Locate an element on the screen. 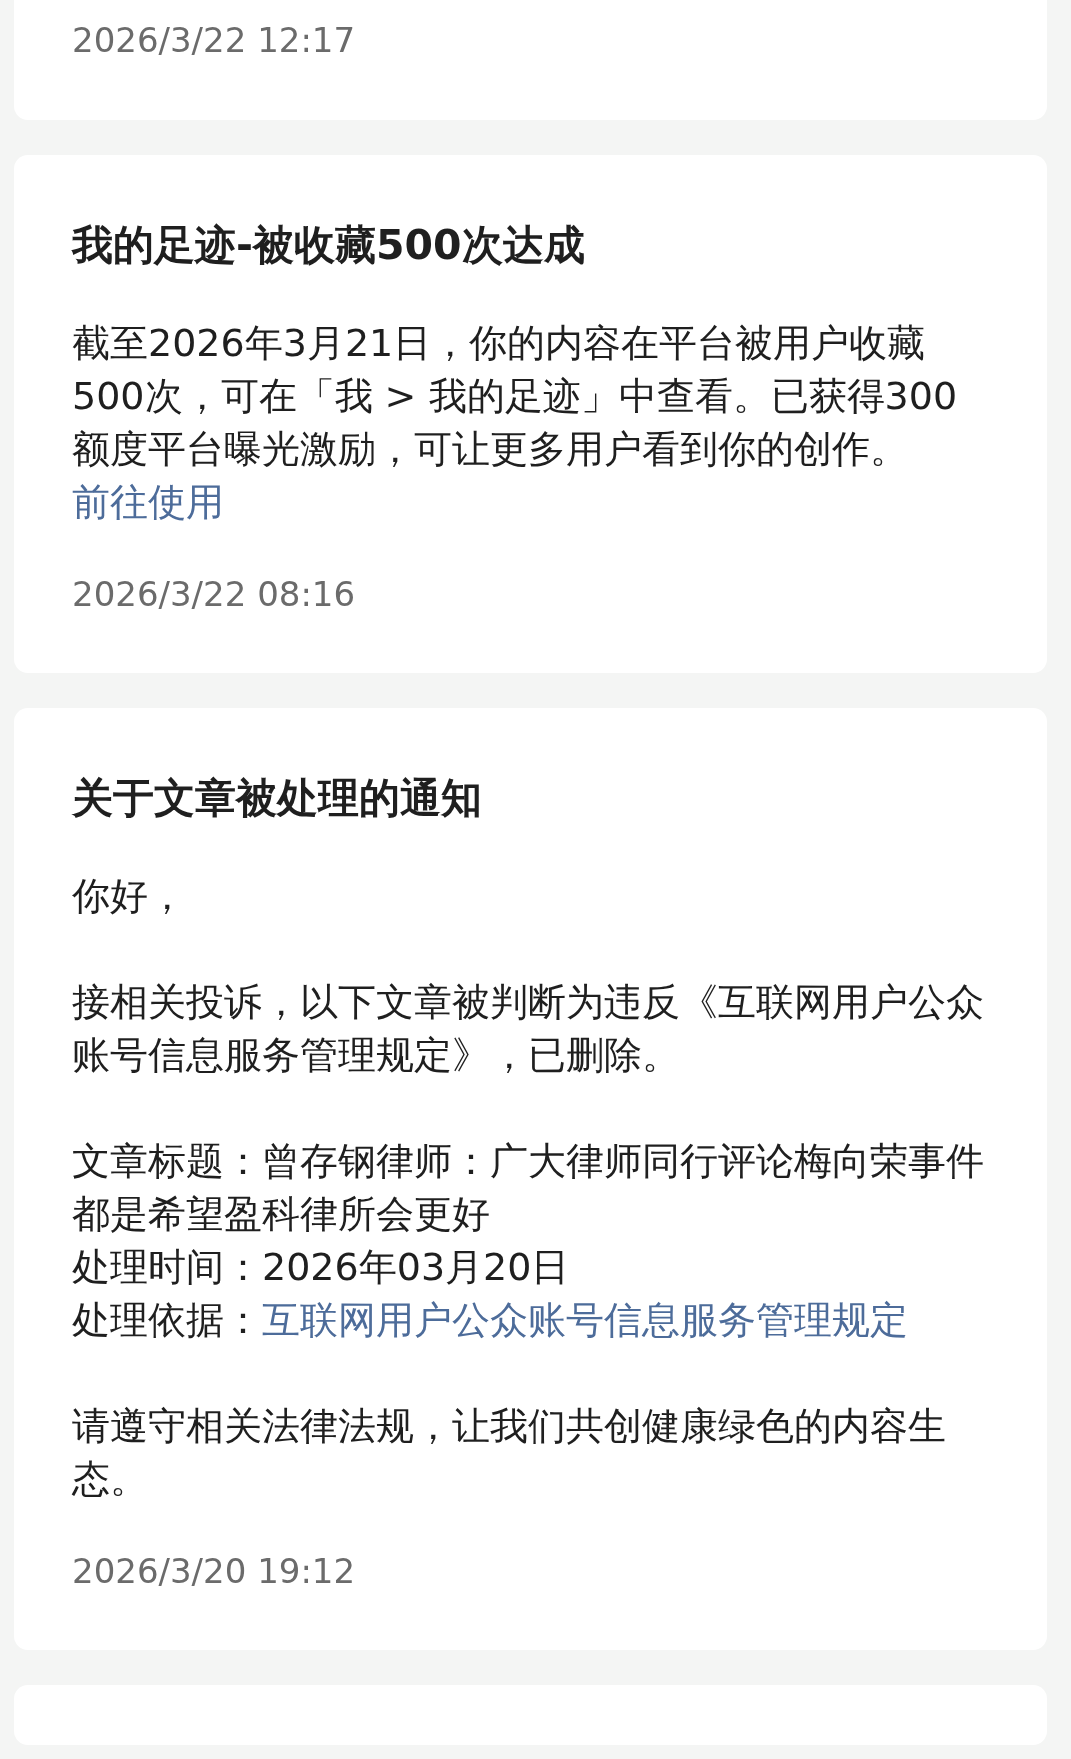 Image resolution: width=1071 pixels, height=1759 pixels. message-paragraph: 接相关投诉，以下文章被判断为违反《互联网用户公众账号信息服务管理规定》，已删除。 is located at coordinates (528, 1029).